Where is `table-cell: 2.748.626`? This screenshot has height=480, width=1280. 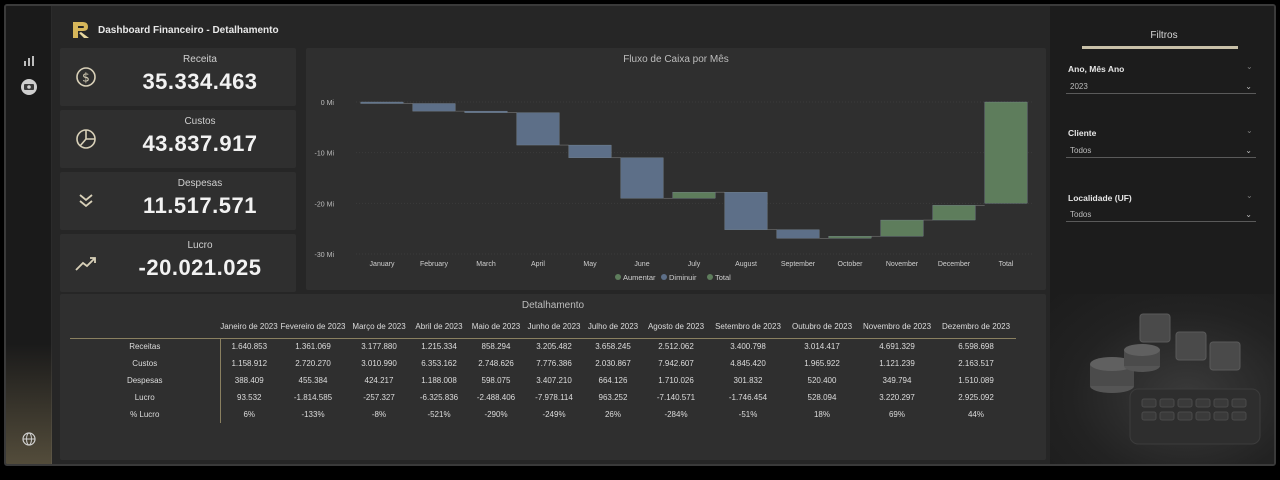 table-cell: 2.748.626 is located at coordinates (496, 363).